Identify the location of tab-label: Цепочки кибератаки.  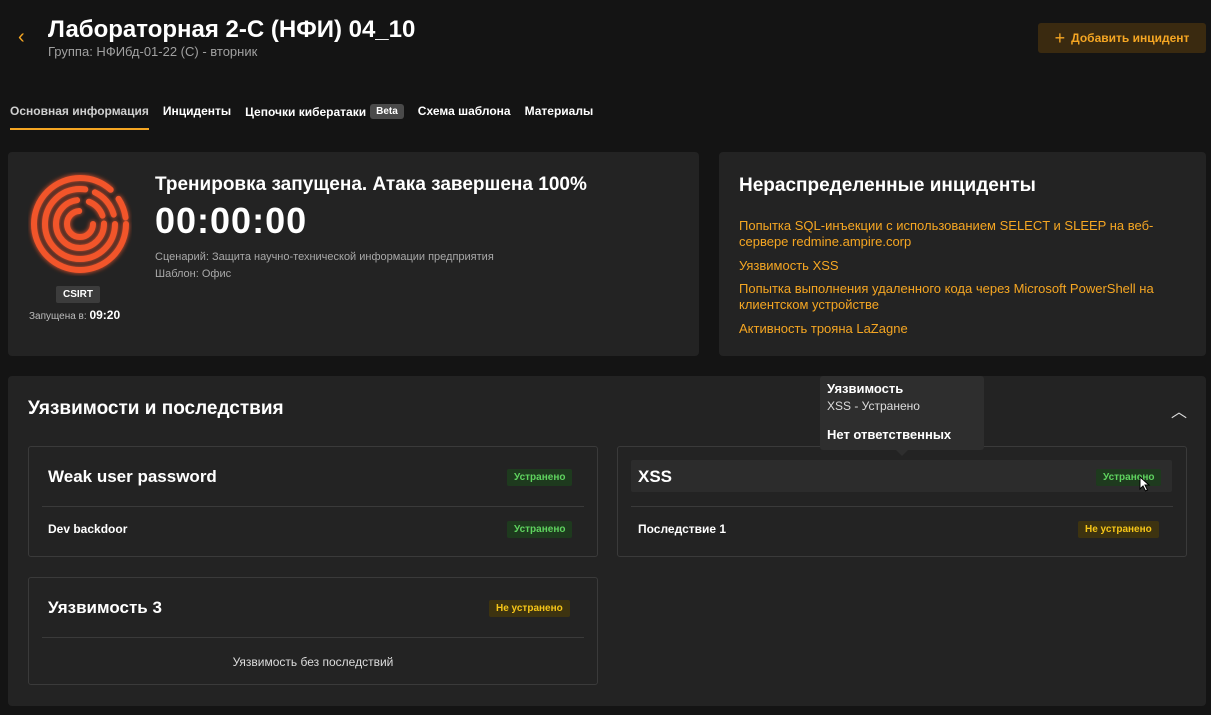
(306, 111).